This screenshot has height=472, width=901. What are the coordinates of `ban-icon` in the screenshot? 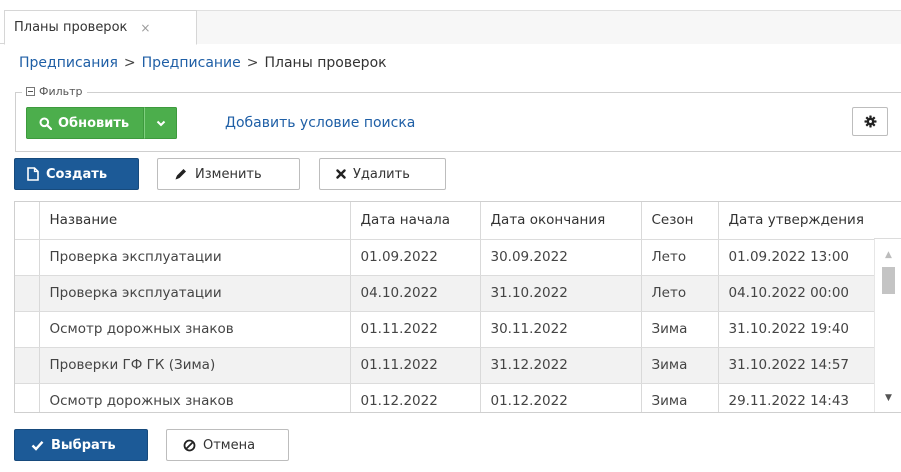 It's located at (189, 445).